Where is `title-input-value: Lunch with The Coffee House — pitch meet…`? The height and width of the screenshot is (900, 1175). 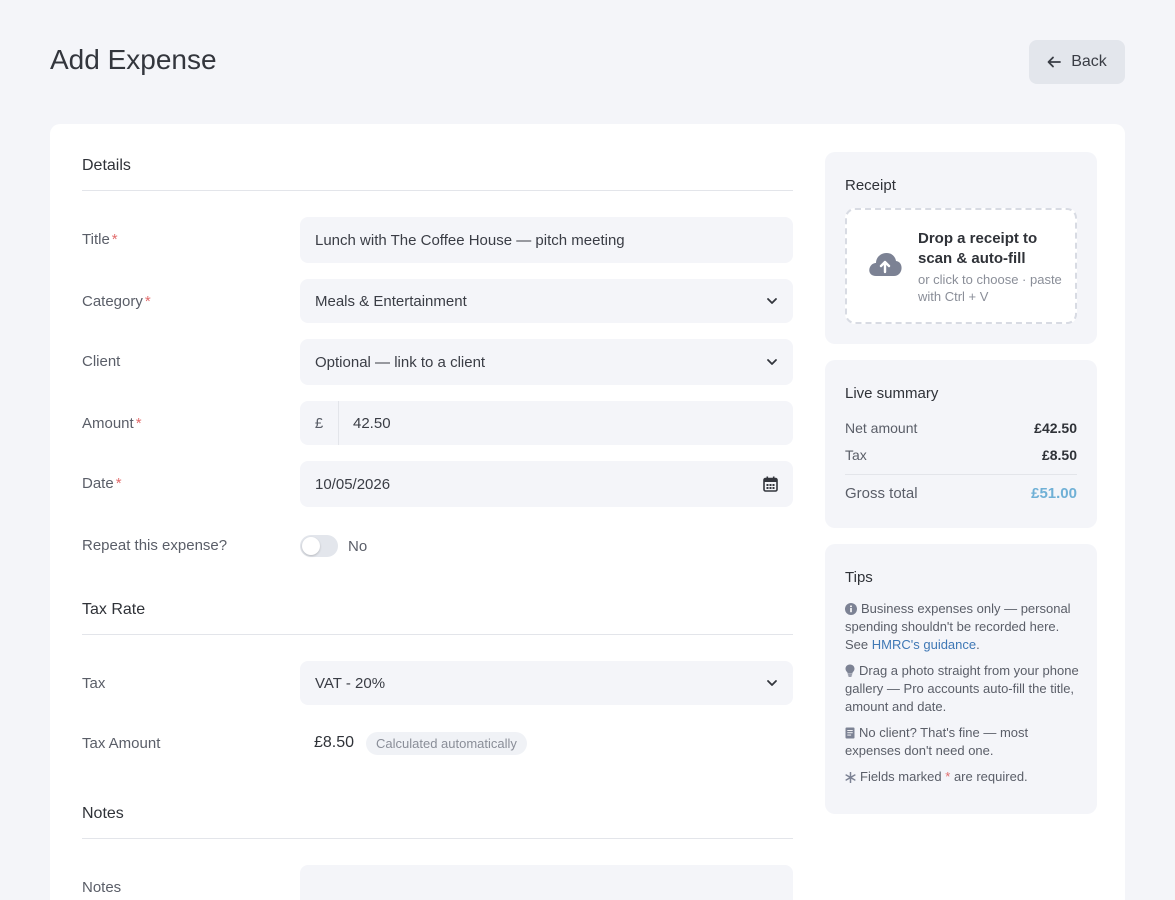
title-input-value: Lunch with The Coffee House — pitch meet… is located at coordinates (470, 240).